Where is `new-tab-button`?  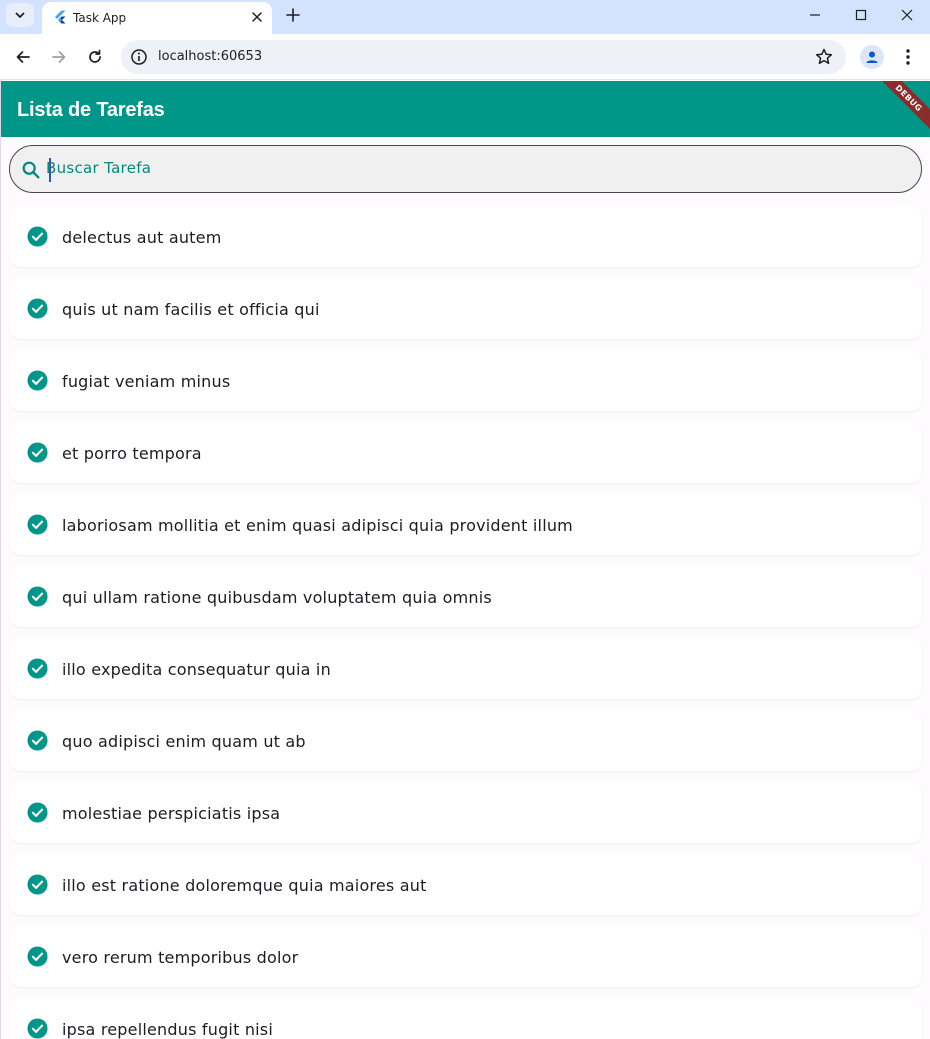
new-tab-button is located at coordinates (293, 15).